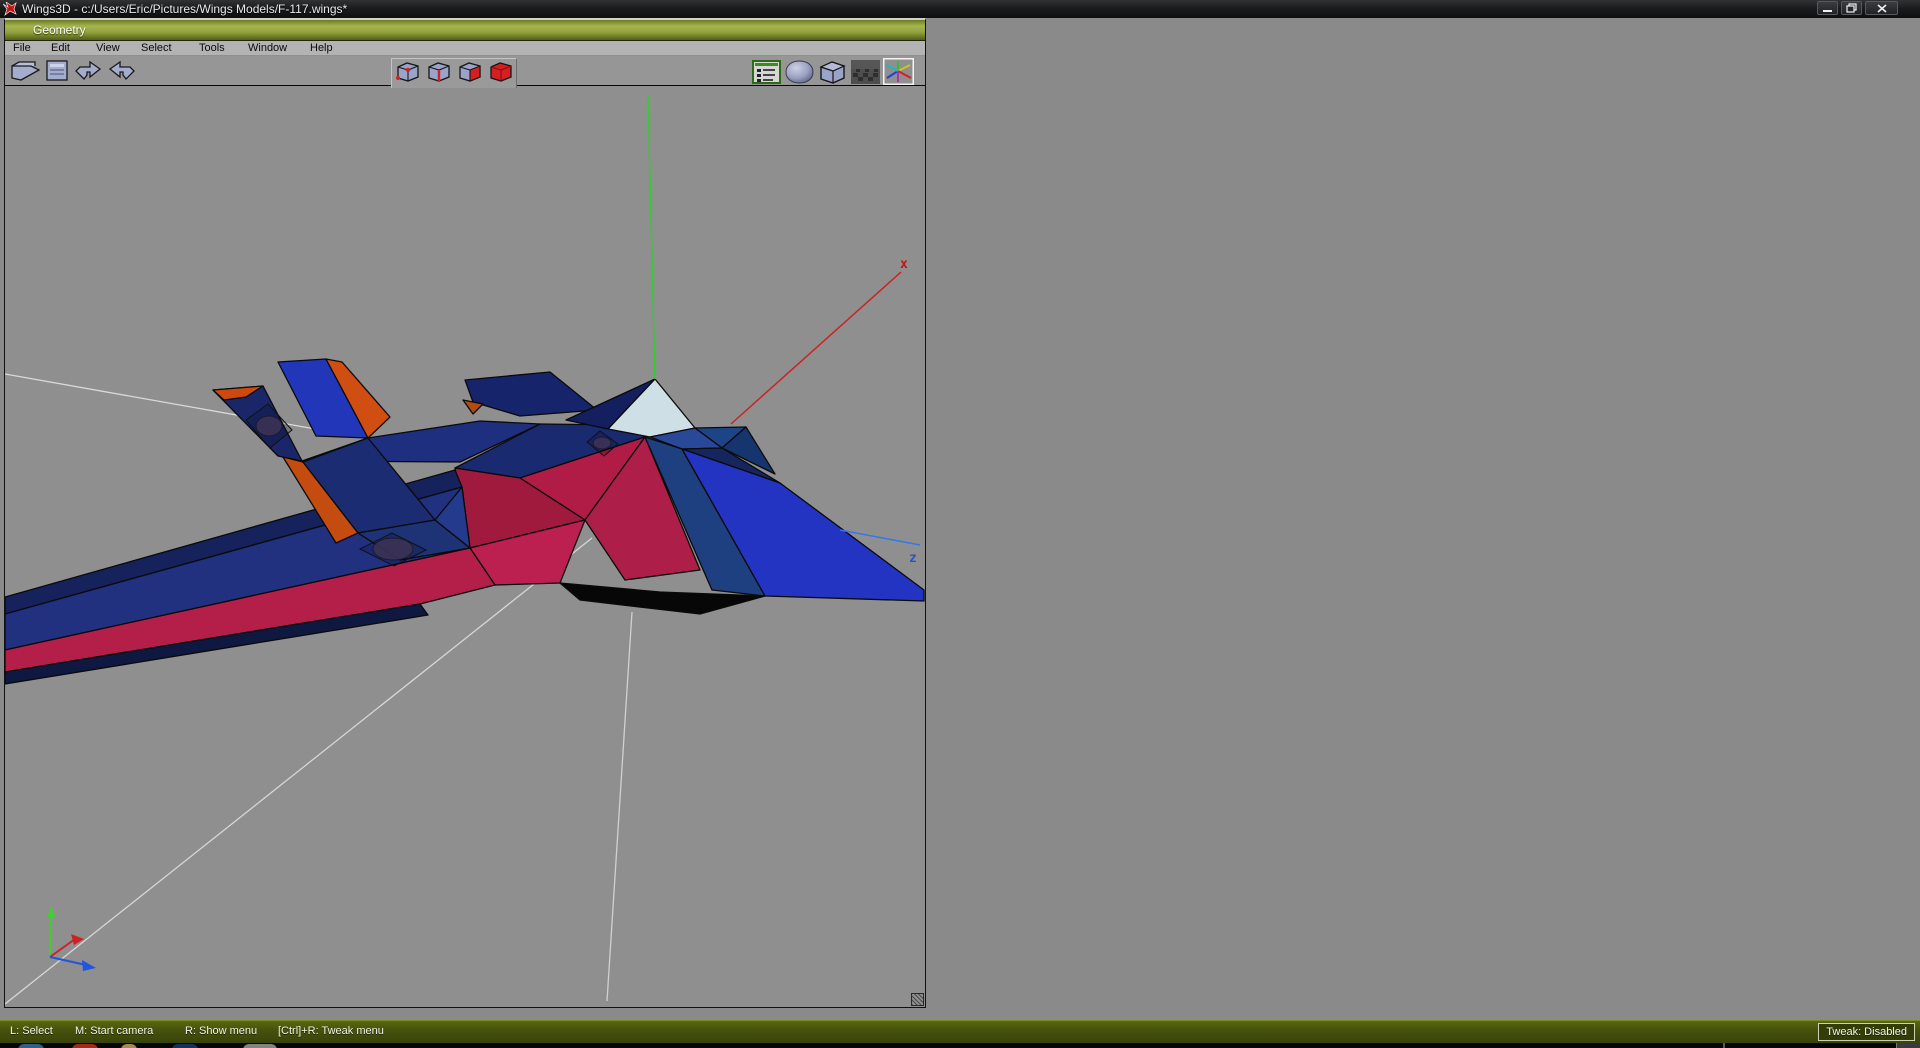  I want to click on face-select-icon, so click(469, 74).